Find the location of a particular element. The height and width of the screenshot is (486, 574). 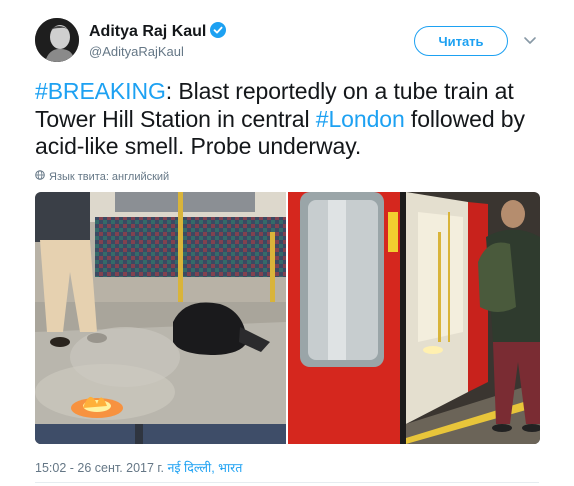

language-note: Язык твита: английский is located at coordinates (102, 176).